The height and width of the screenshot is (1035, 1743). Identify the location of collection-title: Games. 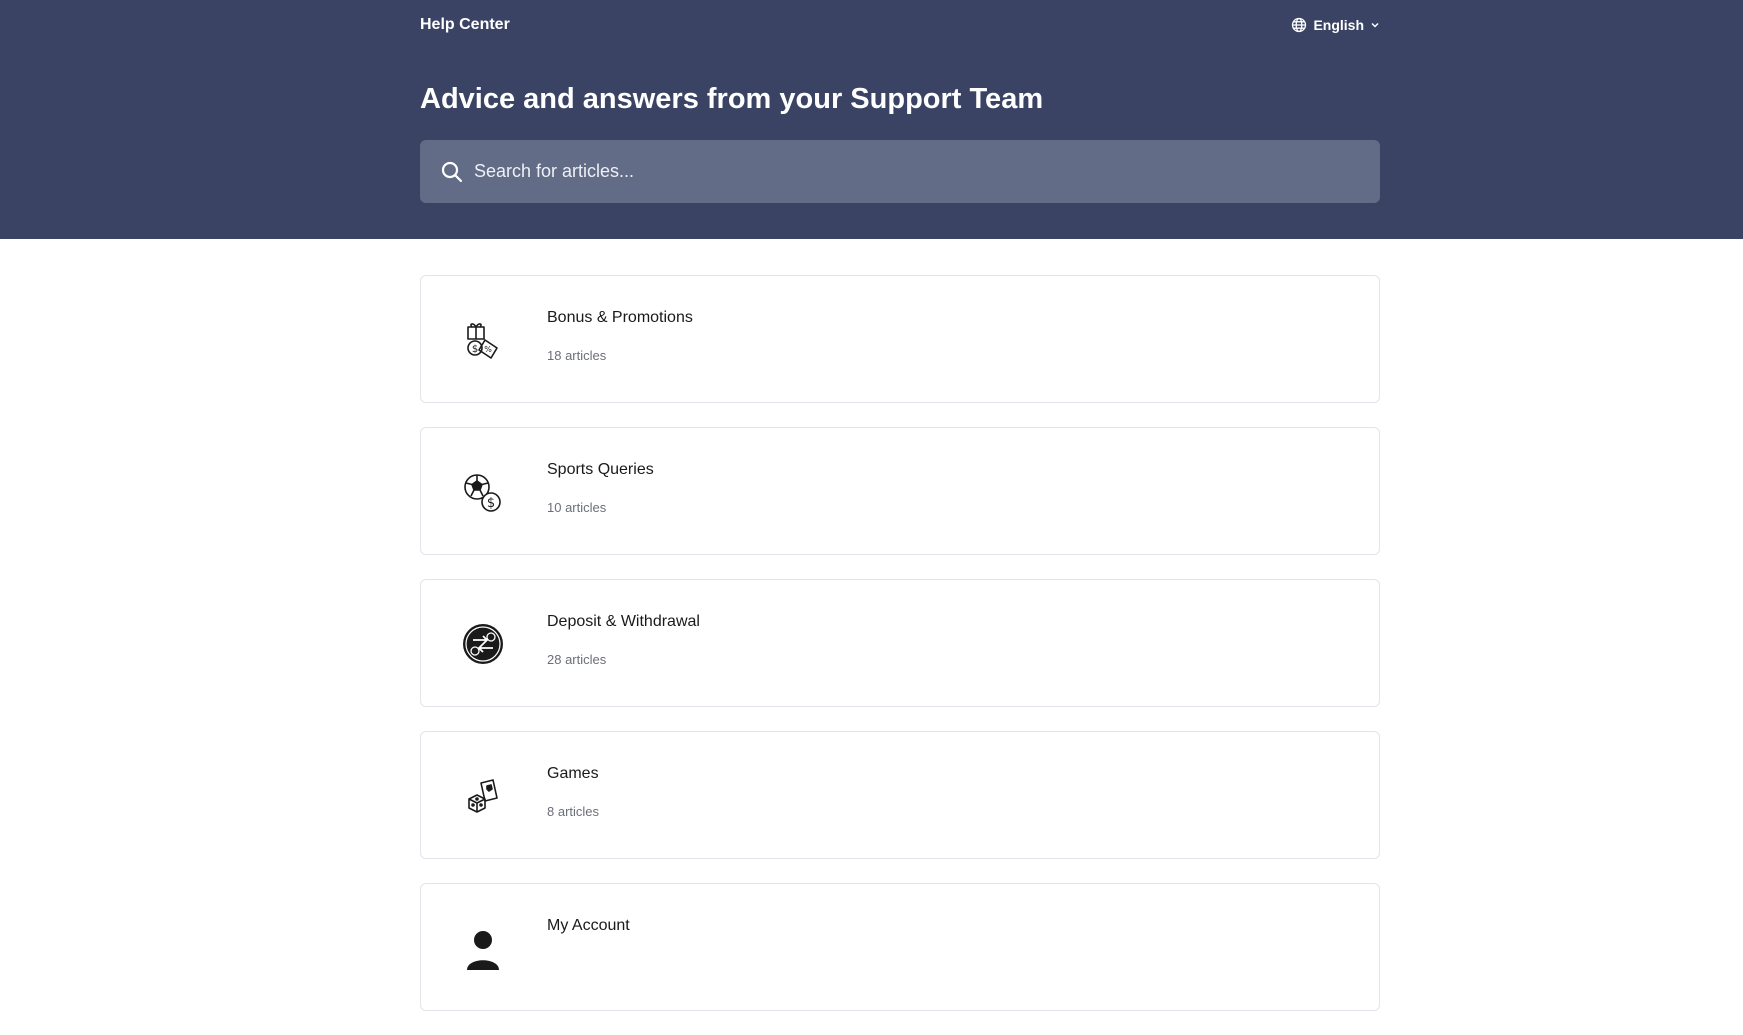
(573, 773).